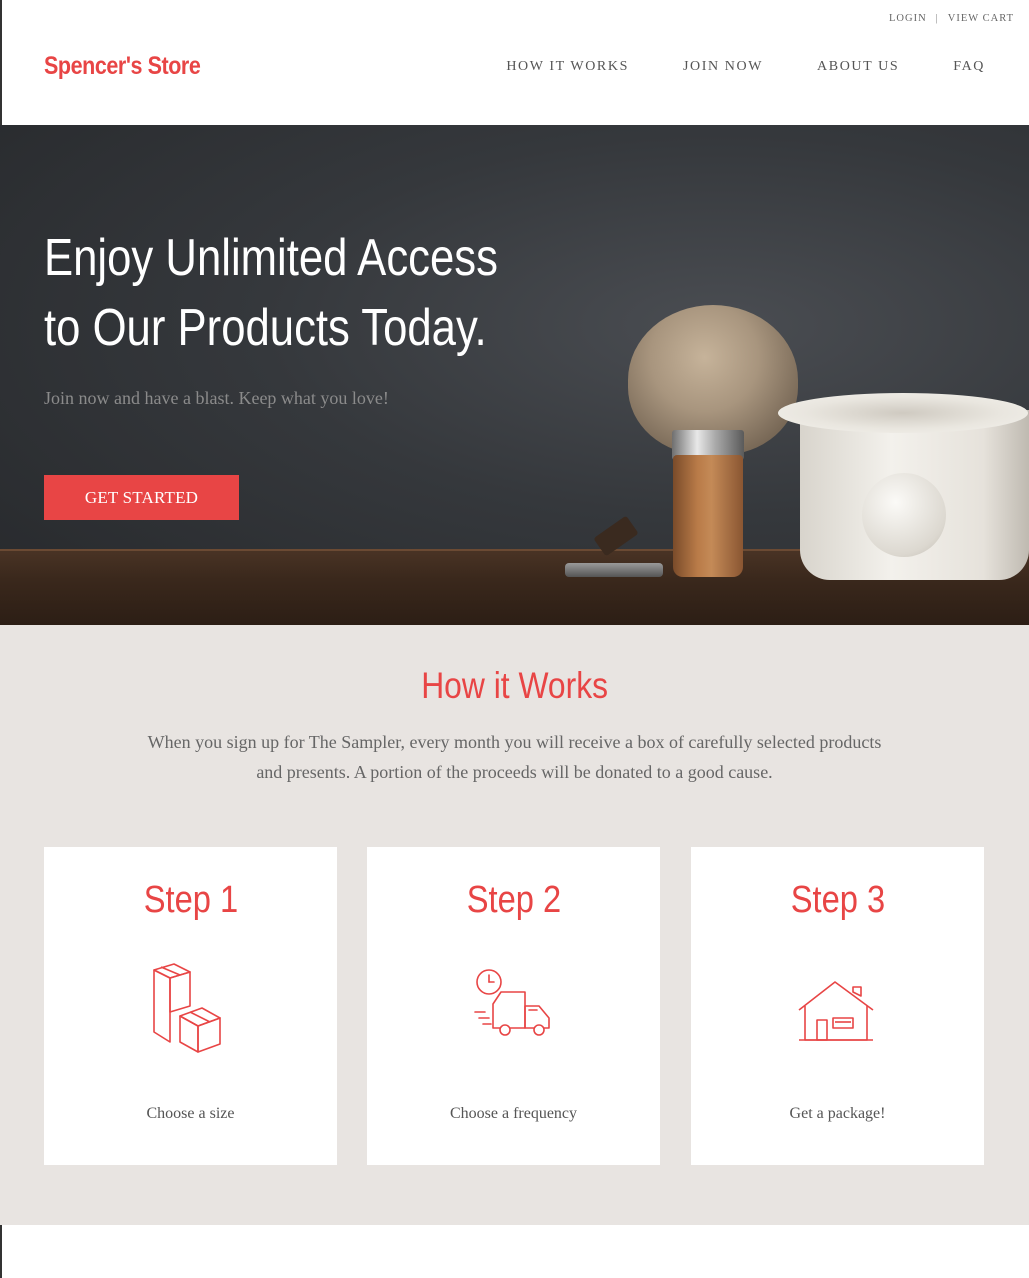  I want to click on step-title-text: Step 2, so click(513, 900).